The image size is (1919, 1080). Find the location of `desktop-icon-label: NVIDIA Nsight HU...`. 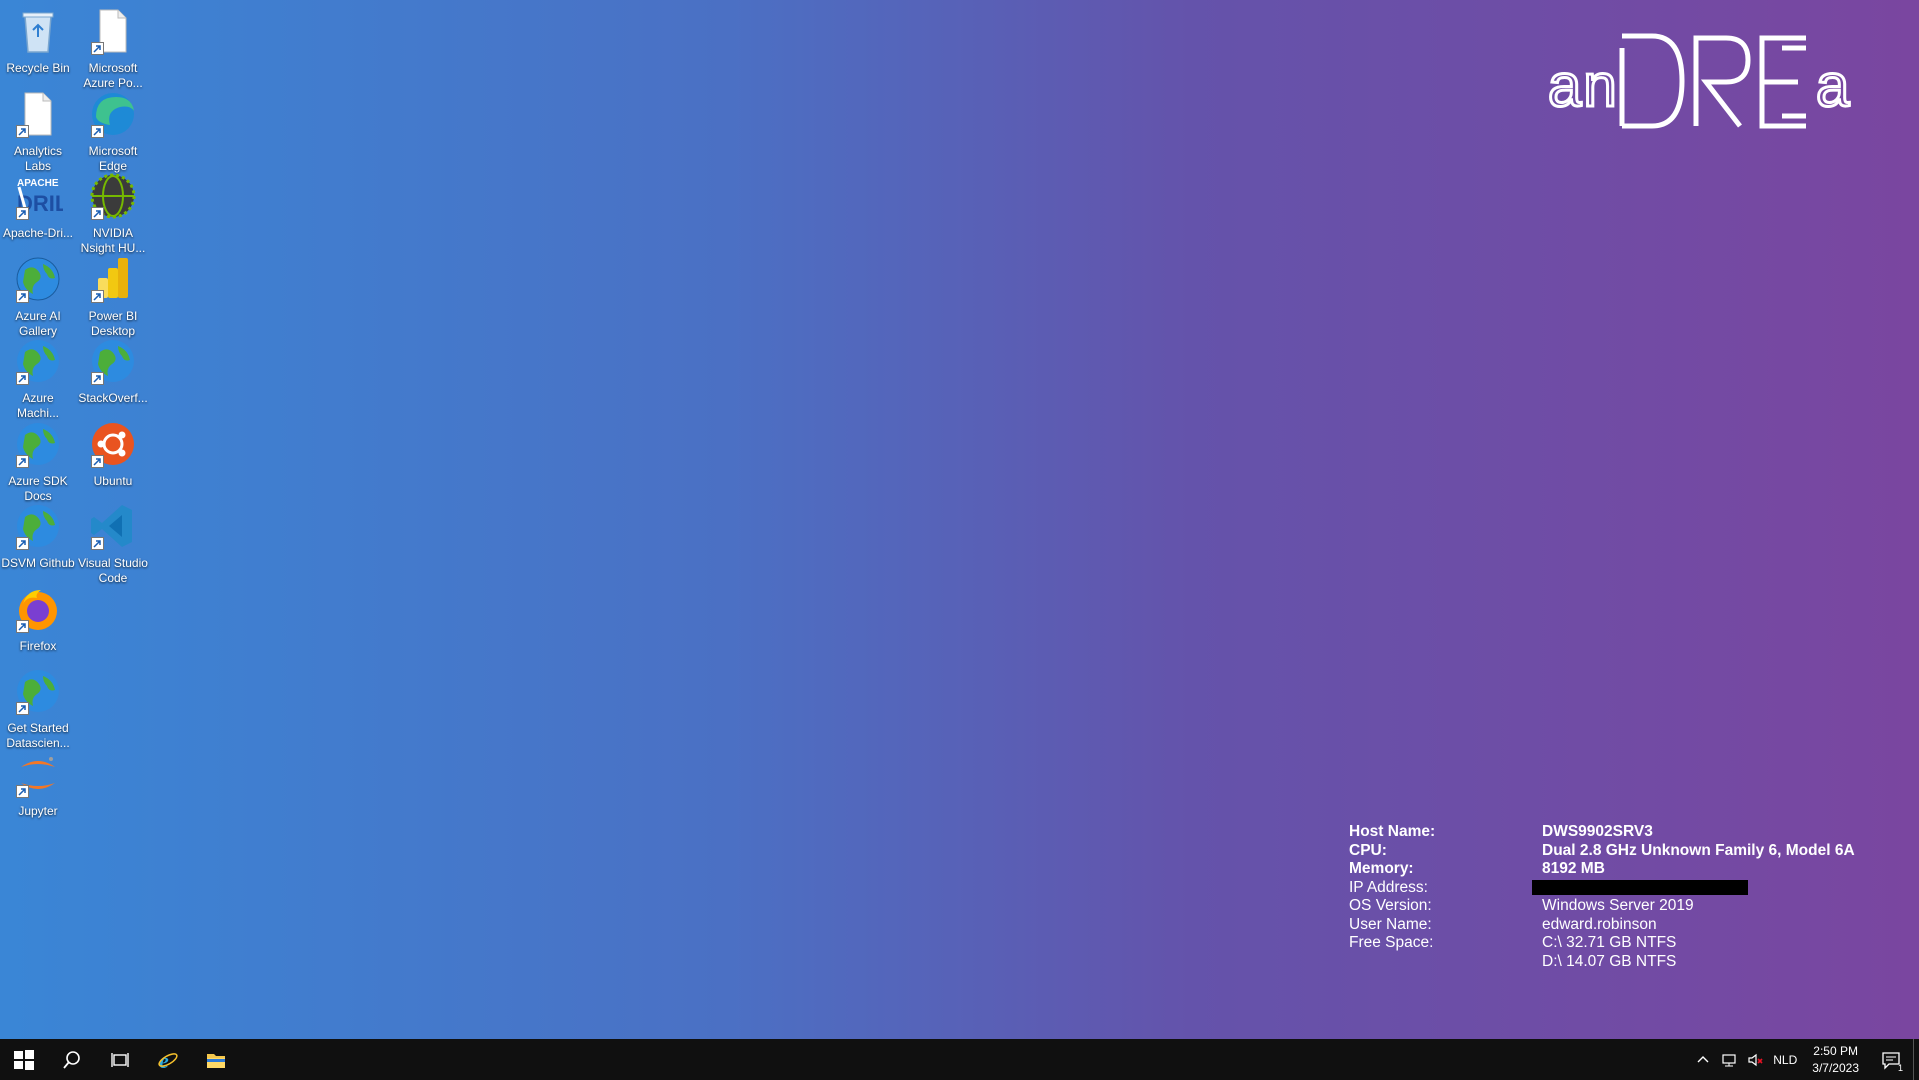

desktop-icon-label: NVIDIA Nsight HU... is located at coordinates (113, 240).